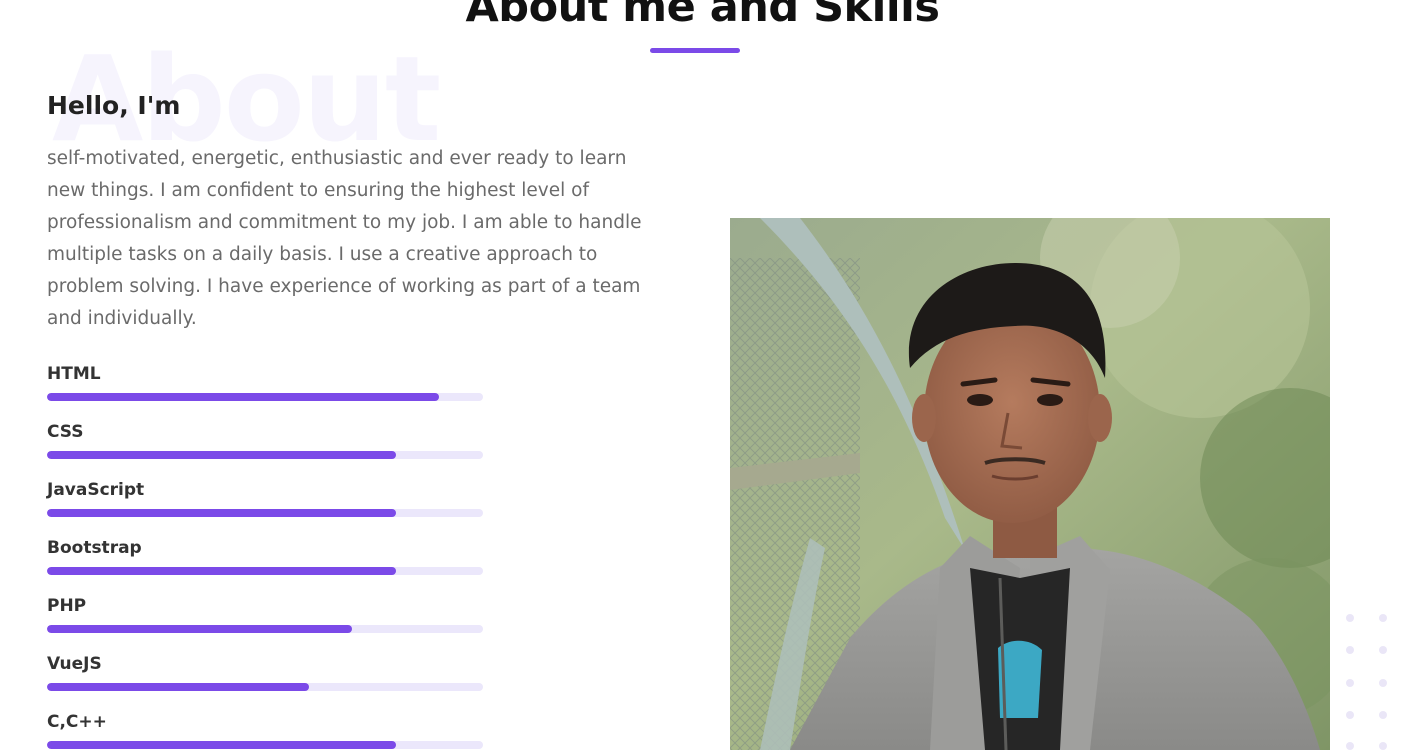 Image resolution: width=1405 pixels, height=750 pixels. Describe the element at coordinates (265, 390) in the screenshot. I see `skill-item: HTML` at that location.